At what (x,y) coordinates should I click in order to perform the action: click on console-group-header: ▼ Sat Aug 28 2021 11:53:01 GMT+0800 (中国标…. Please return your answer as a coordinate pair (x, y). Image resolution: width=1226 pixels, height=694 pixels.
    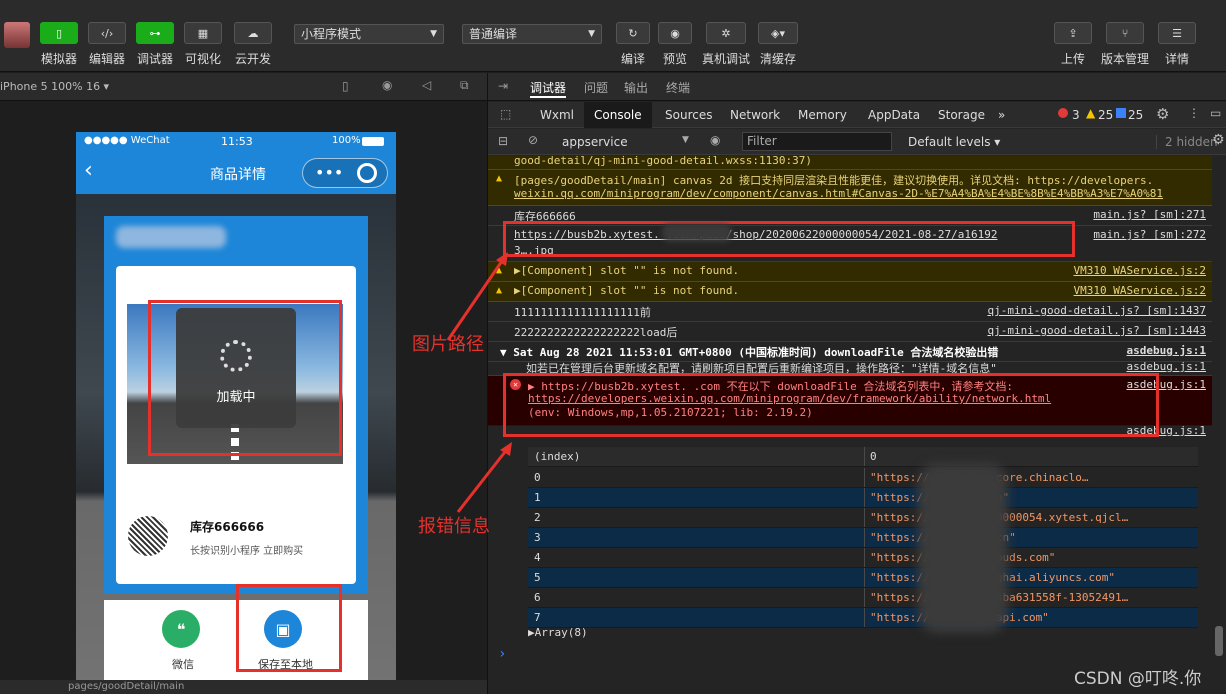
    Looking at the image, I should click on (850, 352).